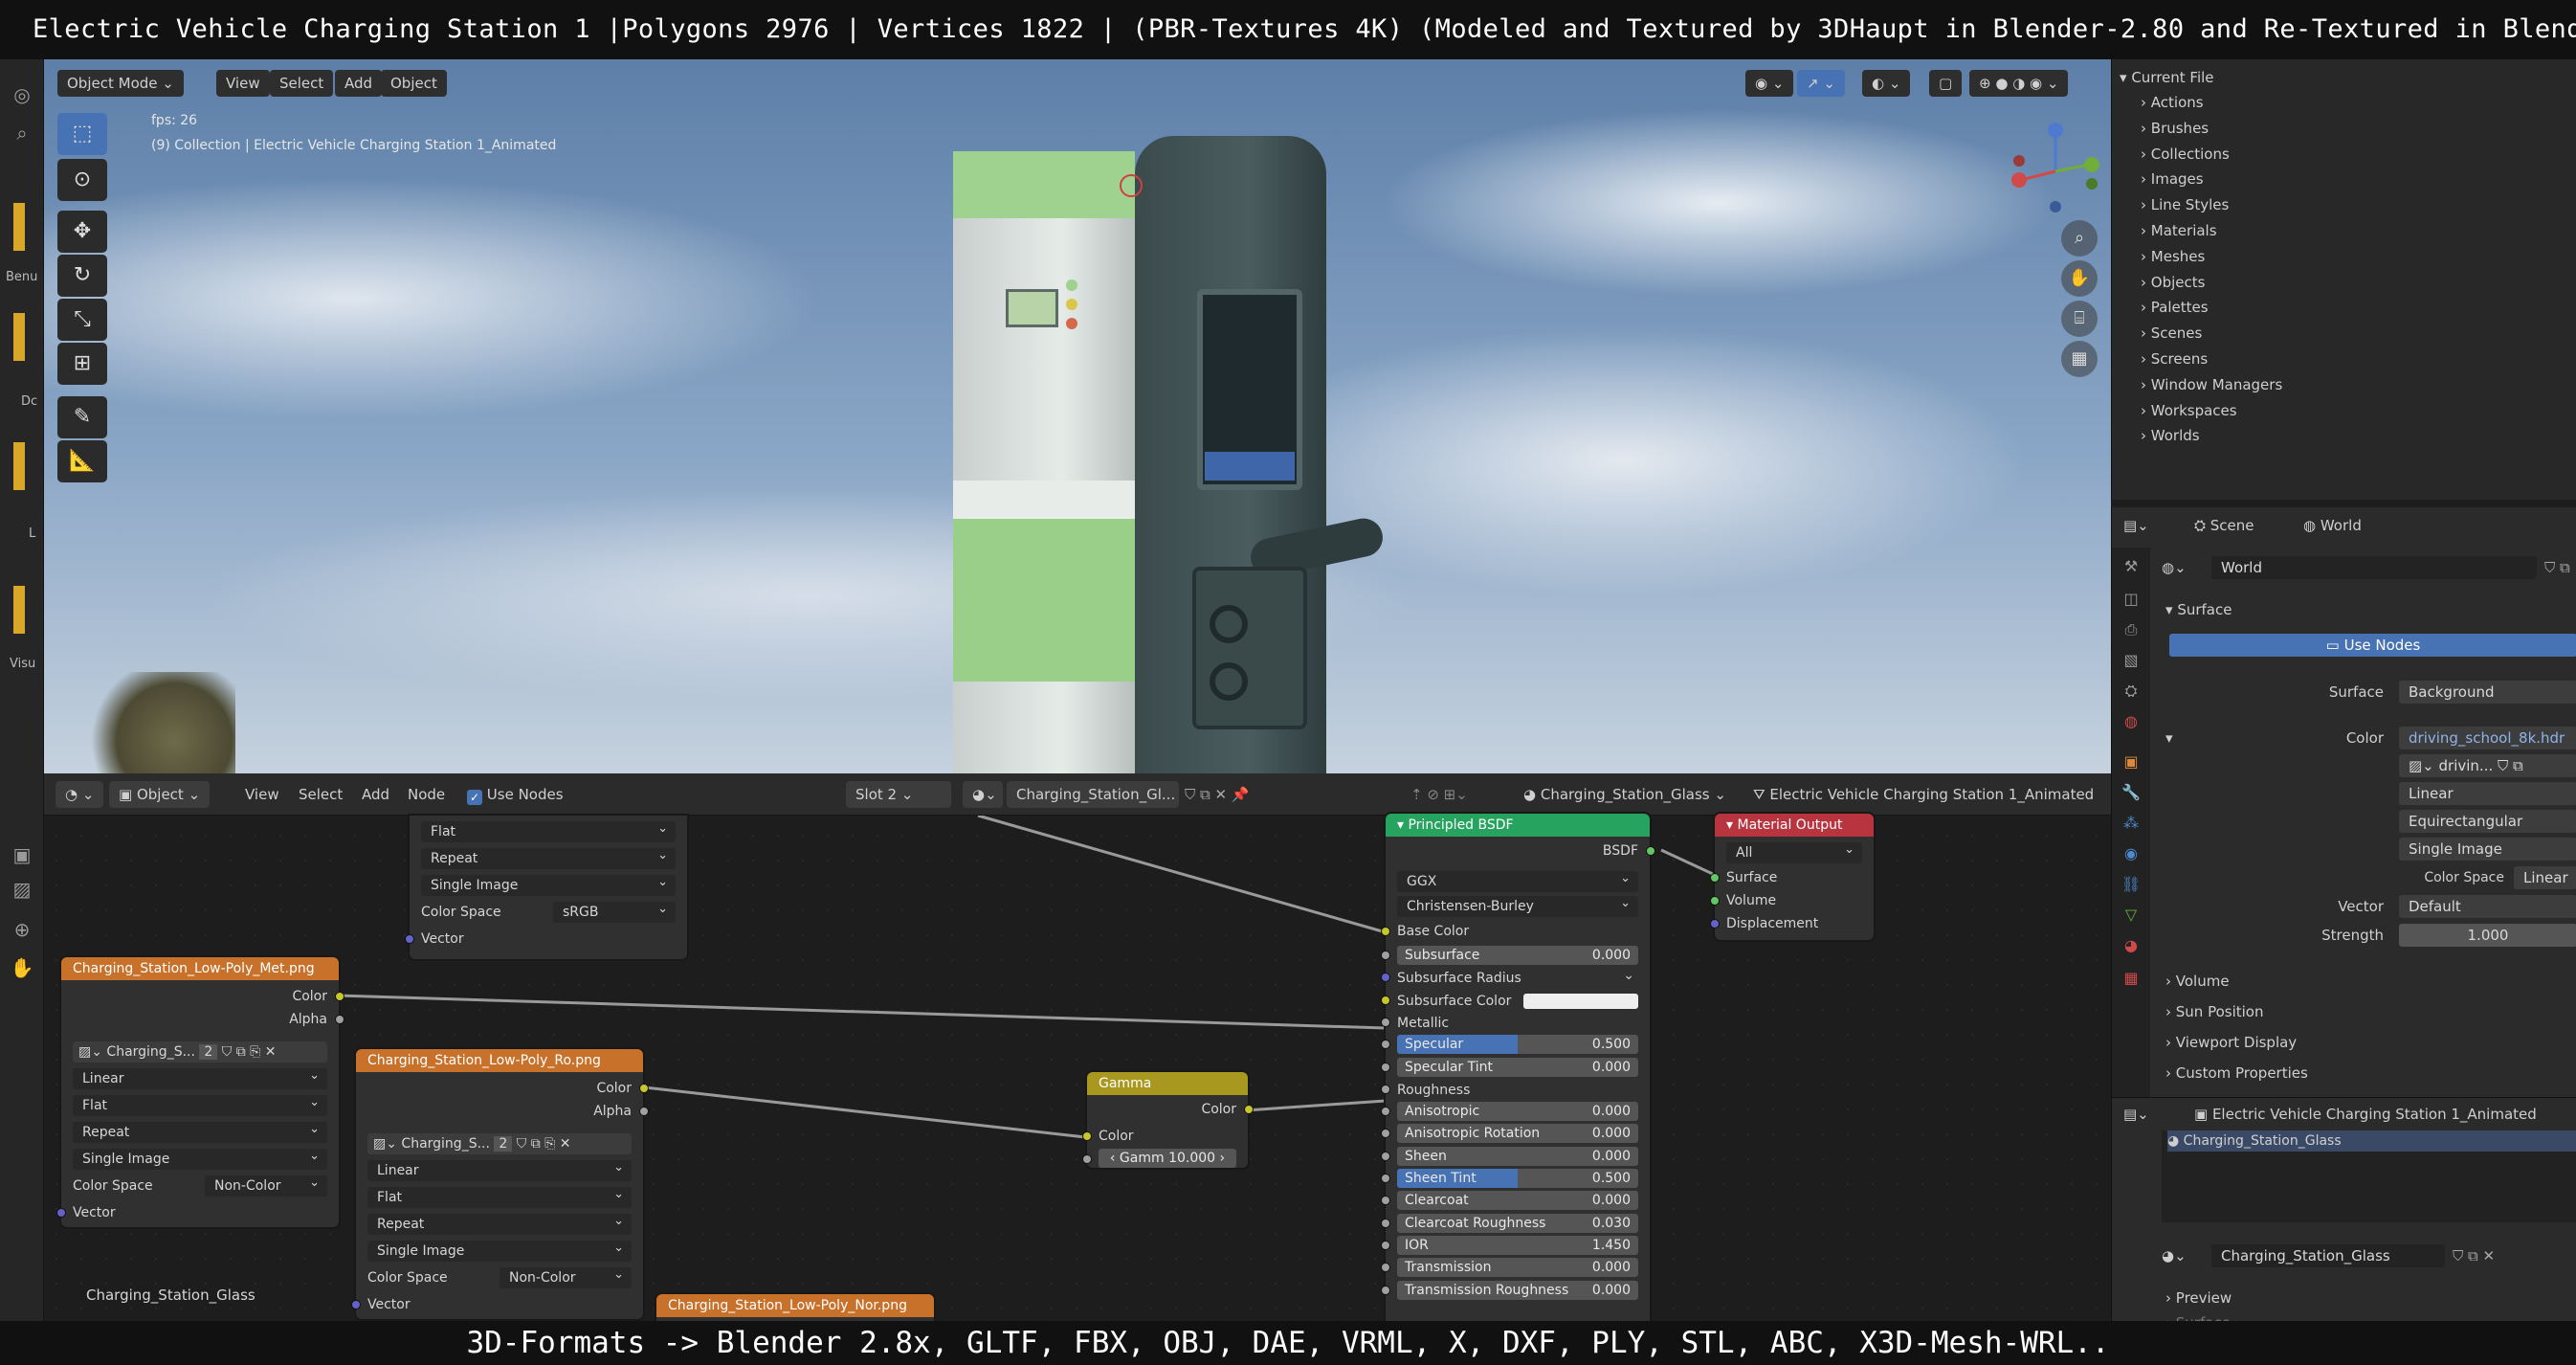 Image resolution: width=2576 pixels, height=1365 pixels. Describe the element at coordinates (2173, 257) in the screenshot. I see `outliner-item: › Meshes` at that location.